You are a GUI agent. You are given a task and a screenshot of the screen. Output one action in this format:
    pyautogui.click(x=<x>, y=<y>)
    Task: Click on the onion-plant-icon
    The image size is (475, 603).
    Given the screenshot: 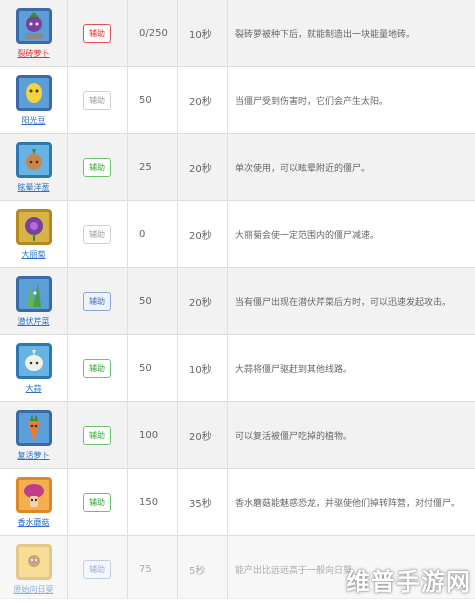 What is the action you would take?
    pyautogui.click(x=33, y=160)
    